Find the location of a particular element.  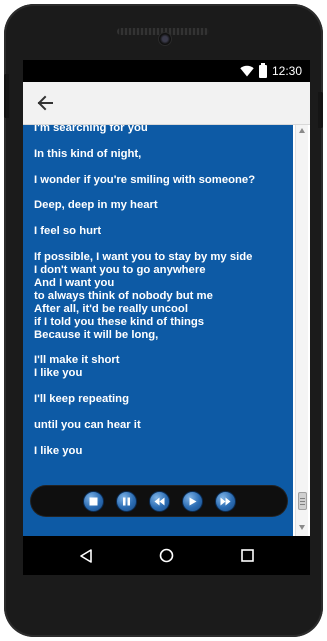

nav-back-button is located at coordinates (86, 555).